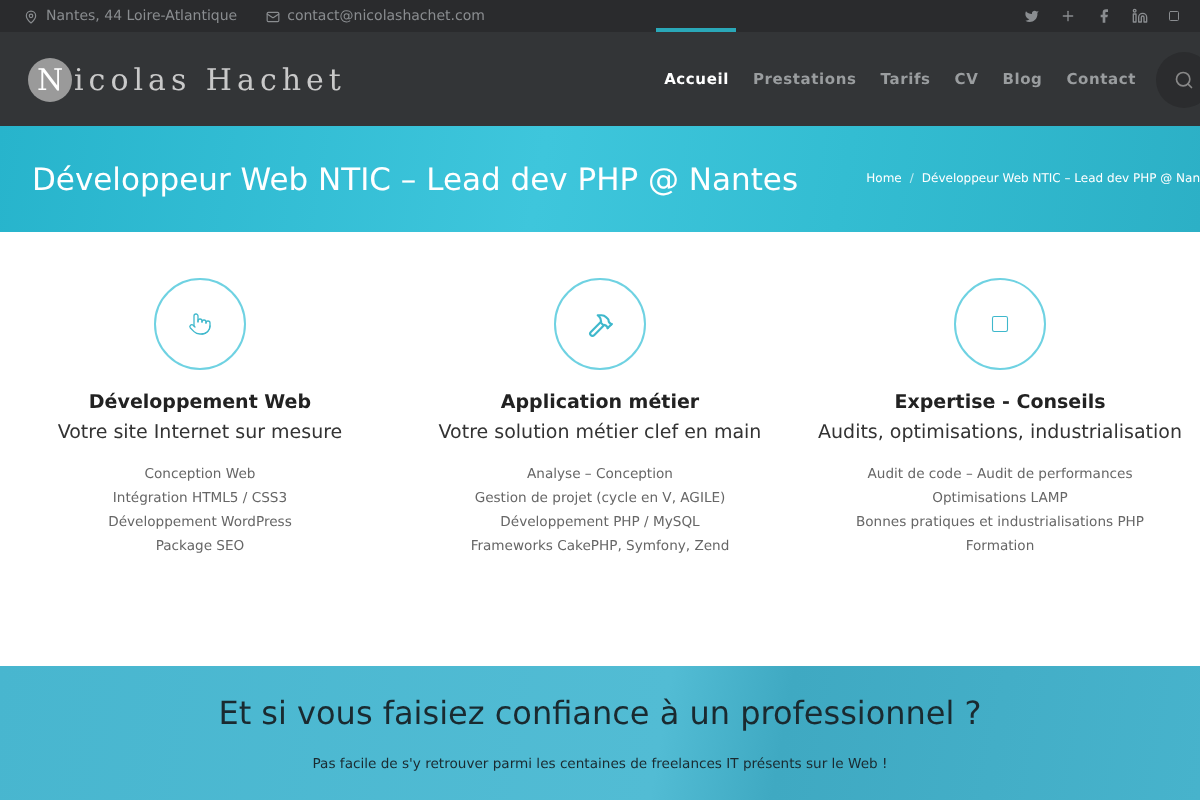 The width and height of the screenshot is (1200, 800). What do you see at coordinates (600, 324) in the screenshot?
I see `hammer-icon` at bounding box center [600, 324].